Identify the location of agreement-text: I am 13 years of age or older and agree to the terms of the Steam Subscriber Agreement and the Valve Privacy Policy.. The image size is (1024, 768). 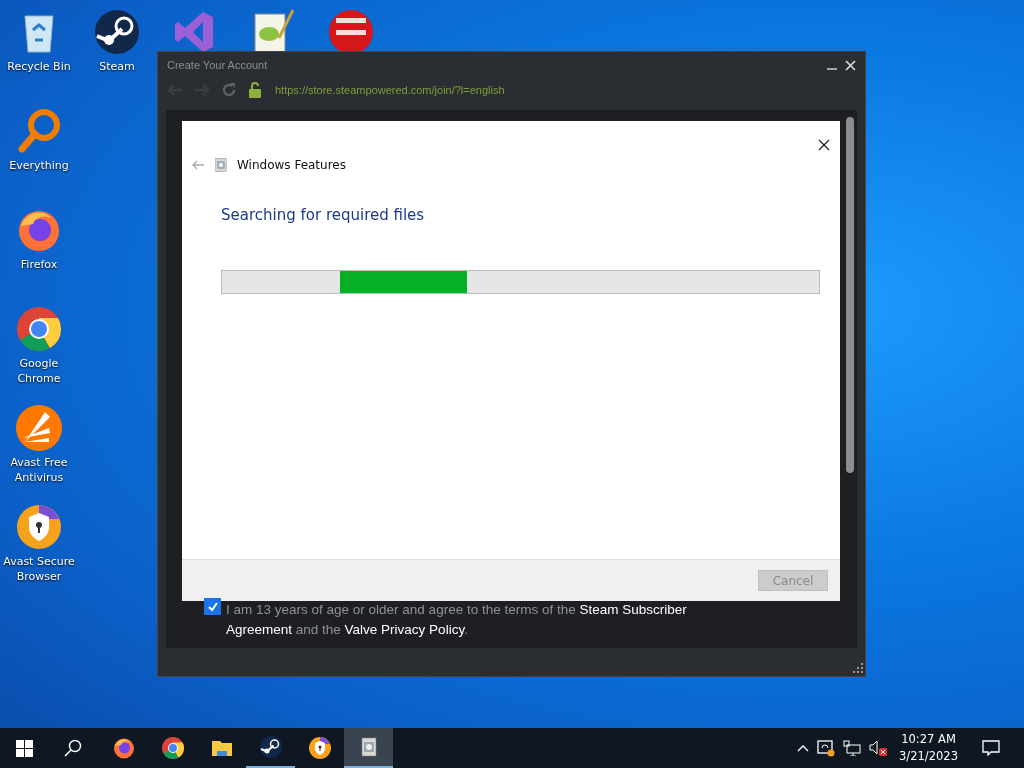
(457, 620).